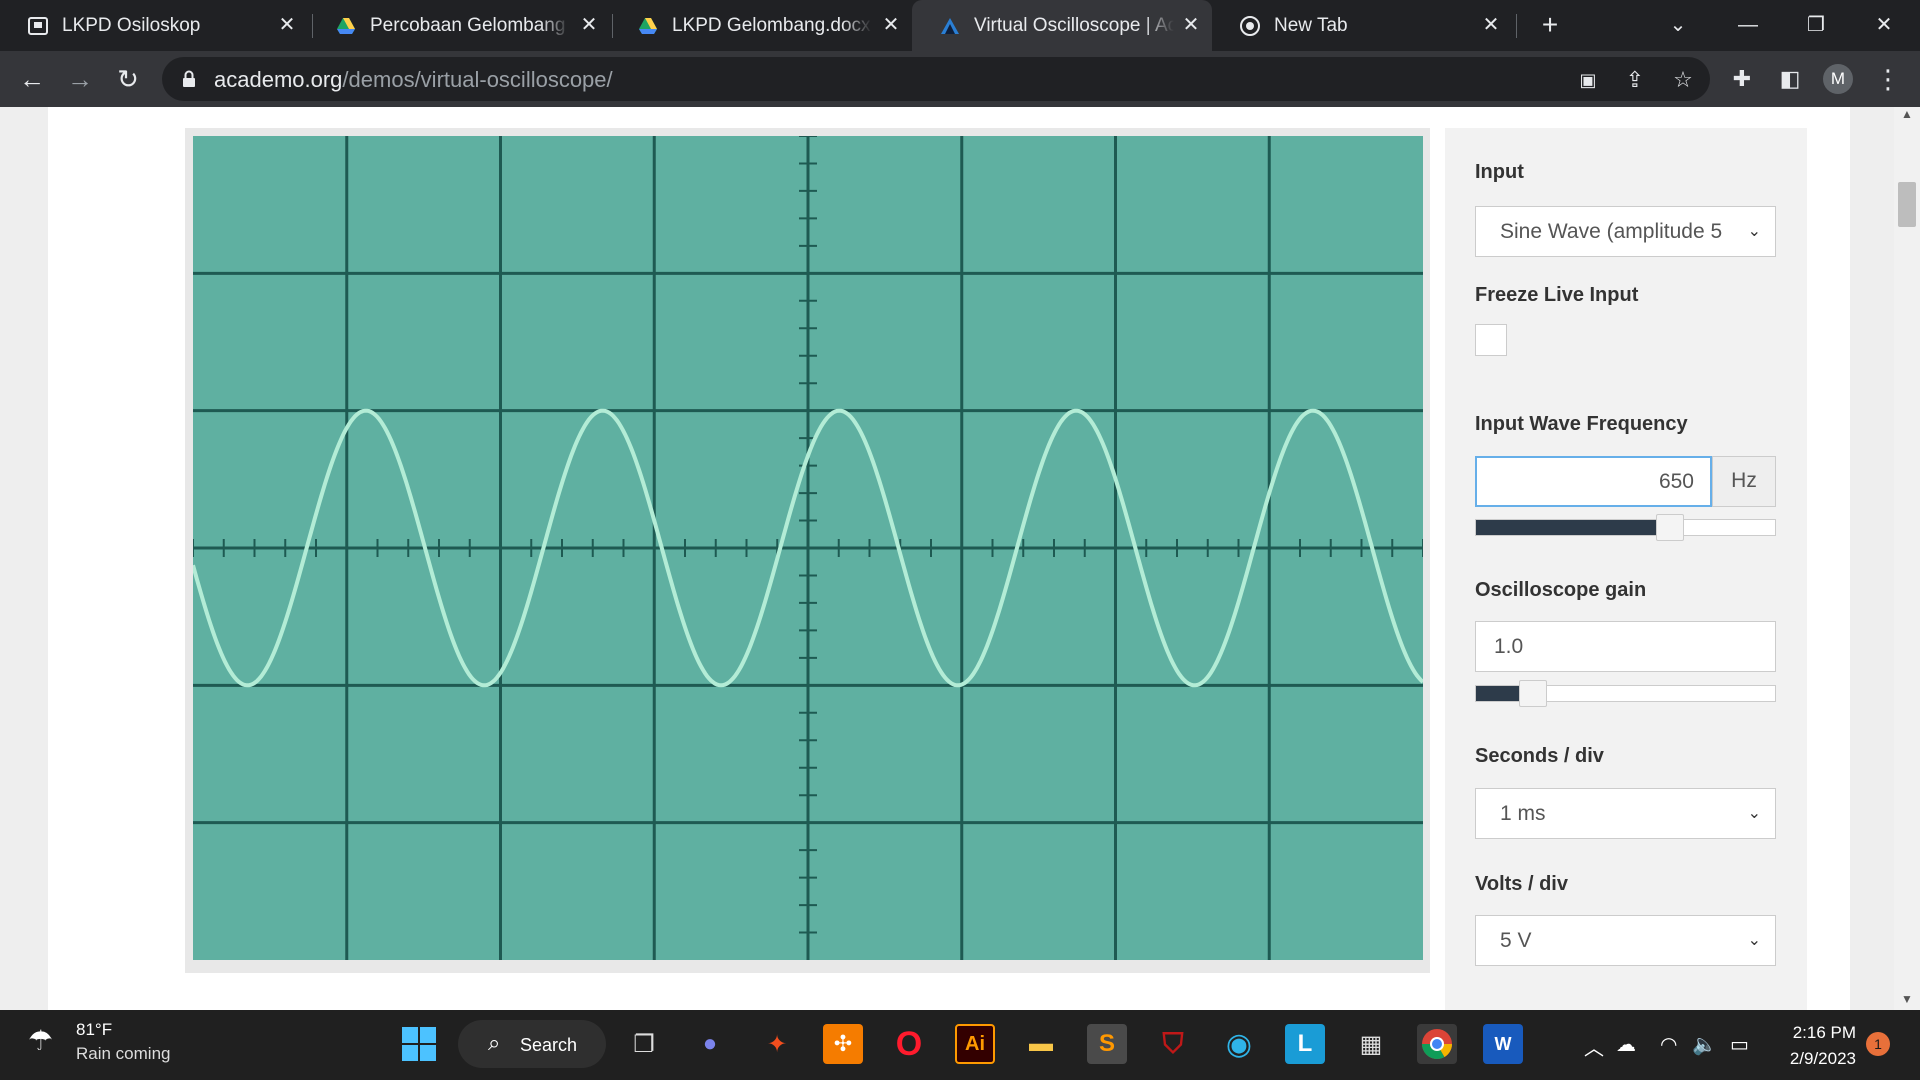  Describe the element at coordinates (1107, 1044) in the screenshot. I see `sublime-text-icon: S` at that location.